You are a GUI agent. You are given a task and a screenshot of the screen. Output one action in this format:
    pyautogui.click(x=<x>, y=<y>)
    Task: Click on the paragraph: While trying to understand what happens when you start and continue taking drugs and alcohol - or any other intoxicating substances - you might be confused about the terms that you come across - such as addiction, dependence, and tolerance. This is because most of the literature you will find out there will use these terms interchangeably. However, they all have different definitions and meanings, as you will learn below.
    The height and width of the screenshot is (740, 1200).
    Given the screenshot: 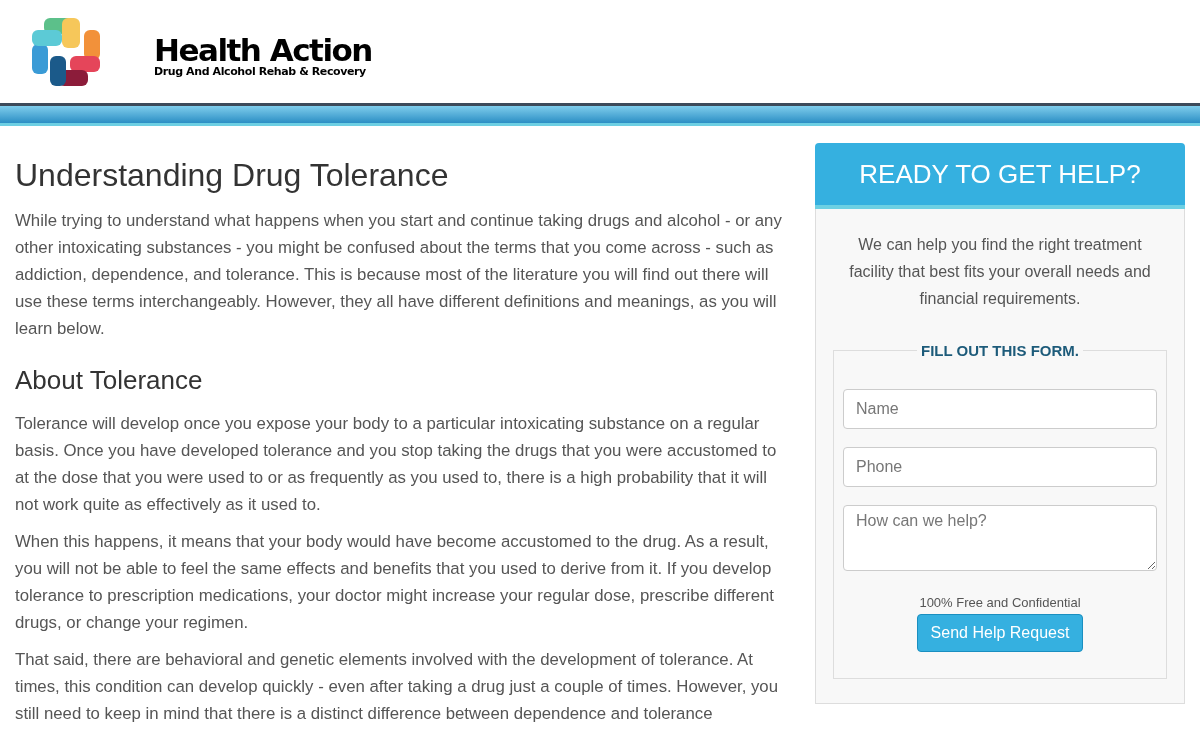 What is the action you would take?
    pyautogui.click(x=399, y=275)
    